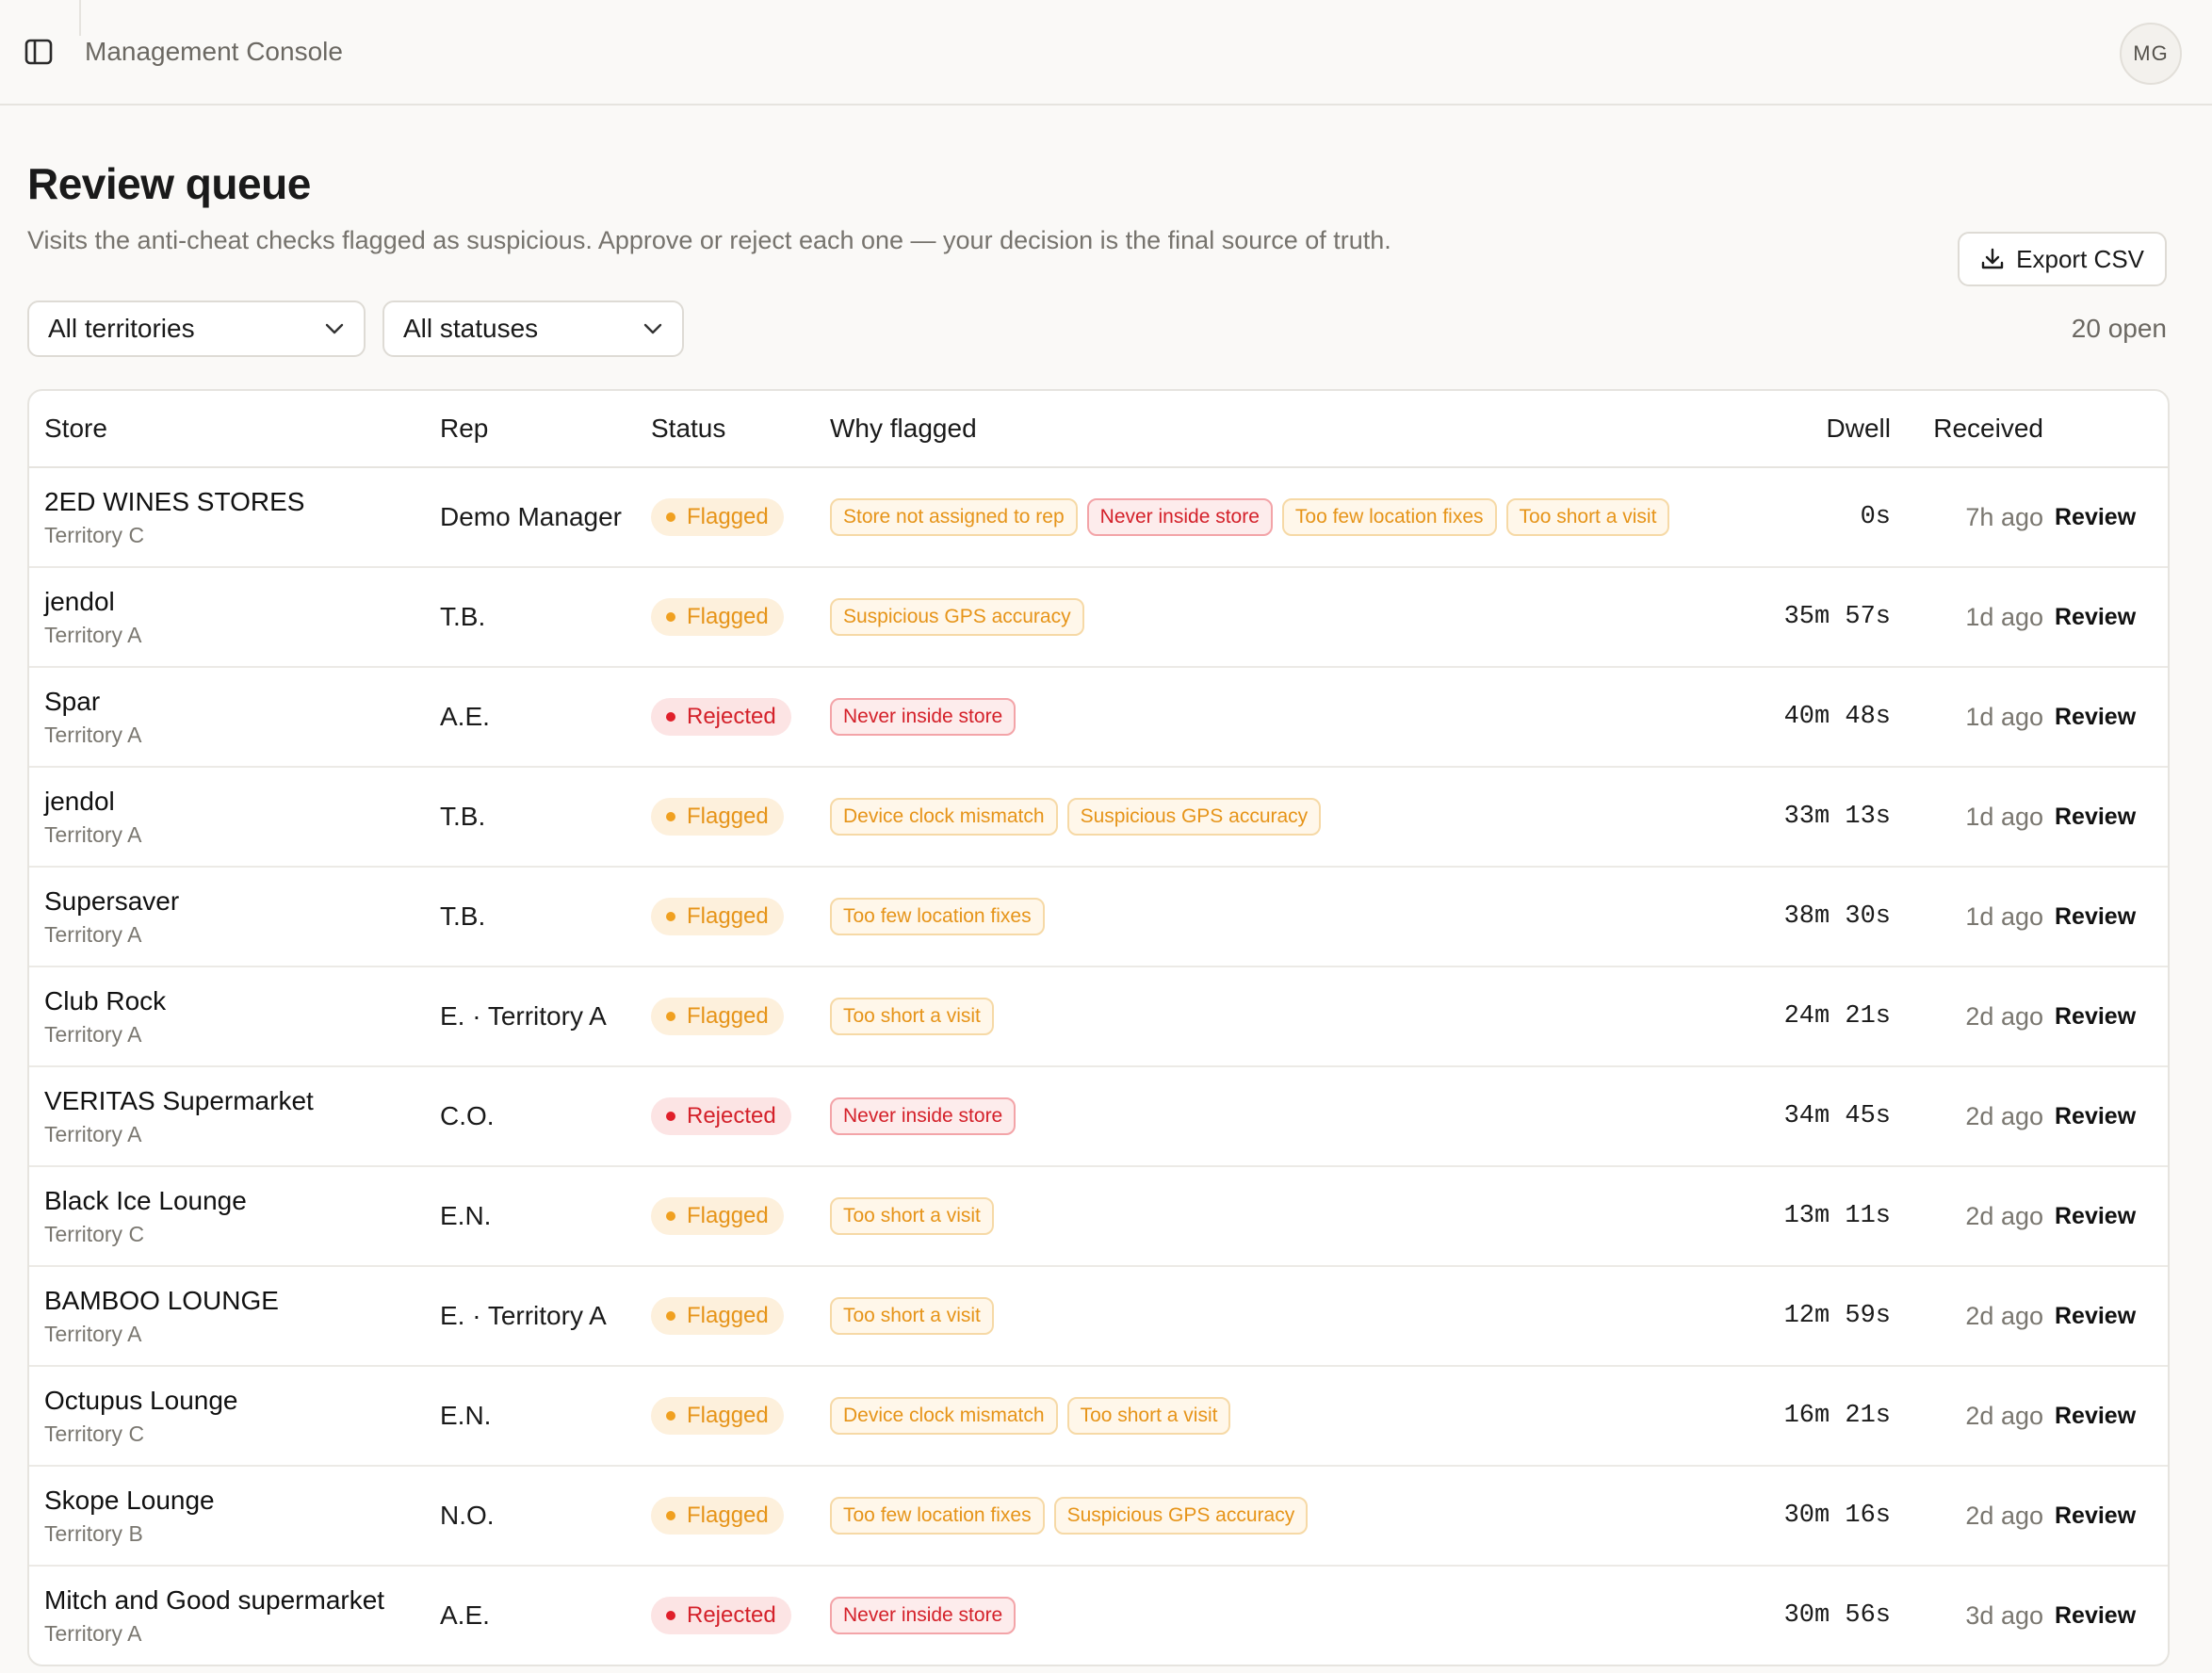 The height and width of the screenshot is (1673, 2212). I want to click on export-csv-label: Export CSV, so click(2080, 258).